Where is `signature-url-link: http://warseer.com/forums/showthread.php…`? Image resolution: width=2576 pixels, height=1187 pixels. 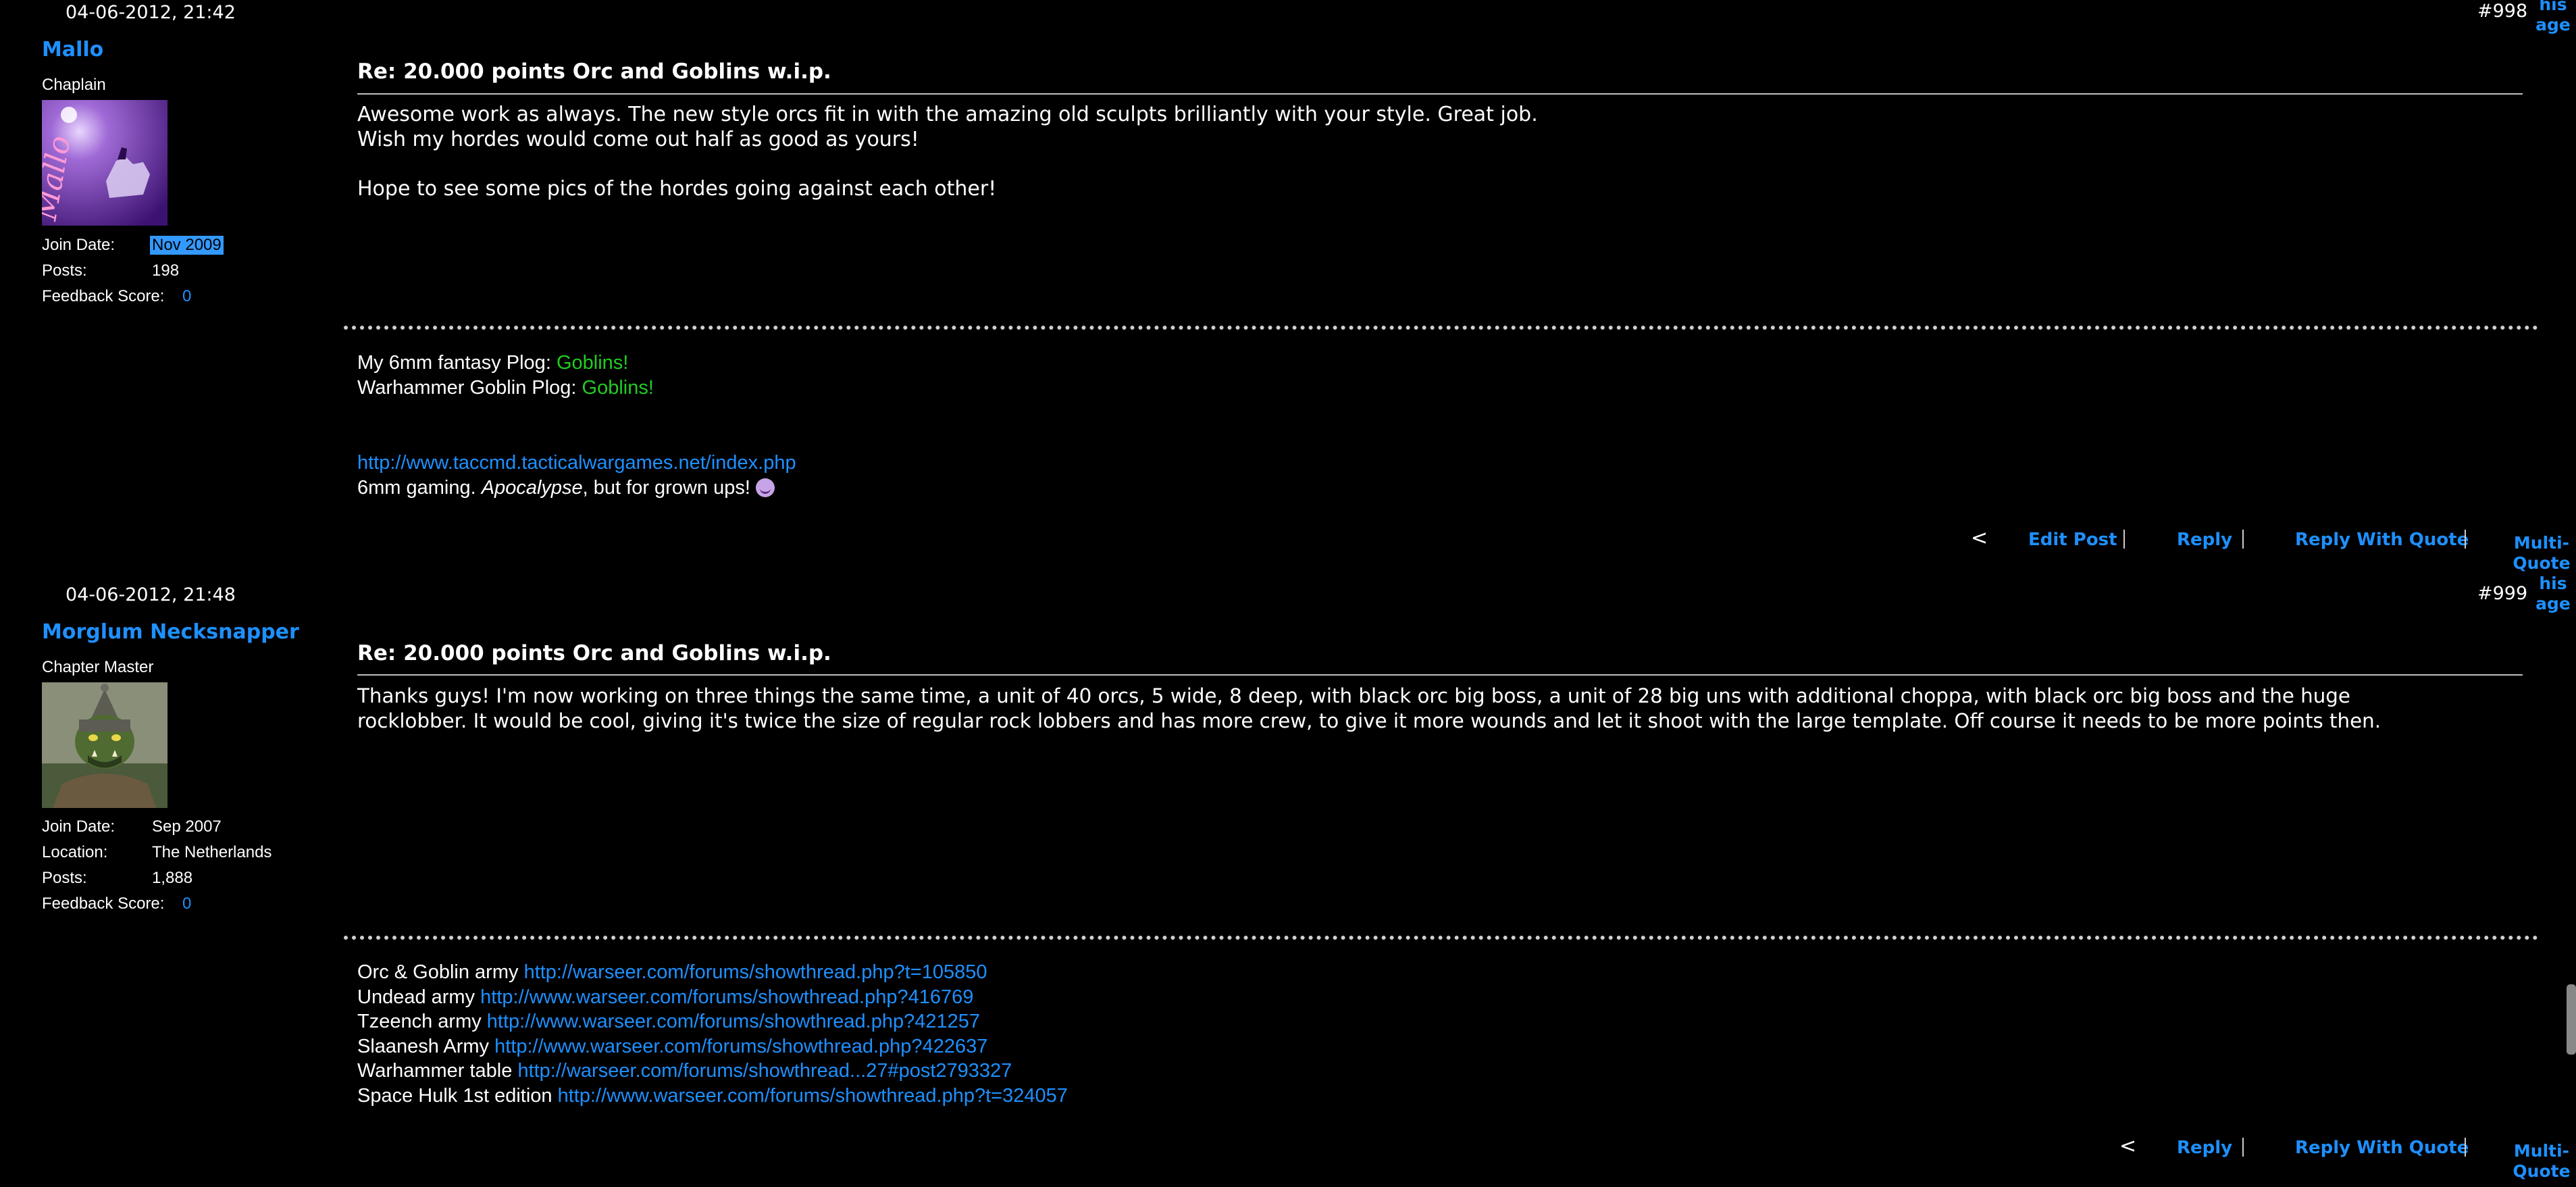 signature-url-link: http://warseer.com/forums/showthread.php… is located at coordinates (755, 972).